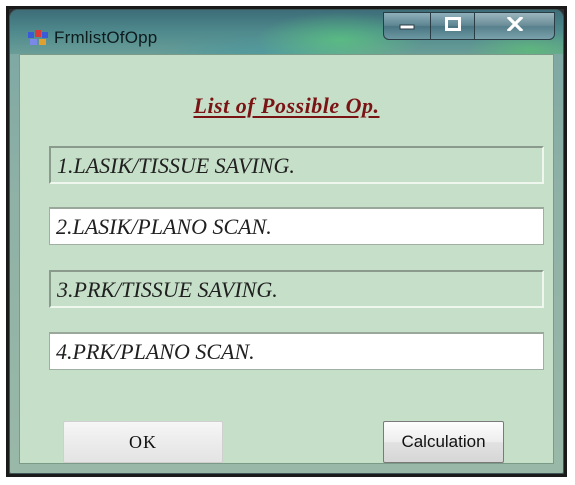  What do you see at coordinates (106, 37) in the screenshot?
I see `window-title: FrmlistOfOpp` at bounding box center [106, 37].